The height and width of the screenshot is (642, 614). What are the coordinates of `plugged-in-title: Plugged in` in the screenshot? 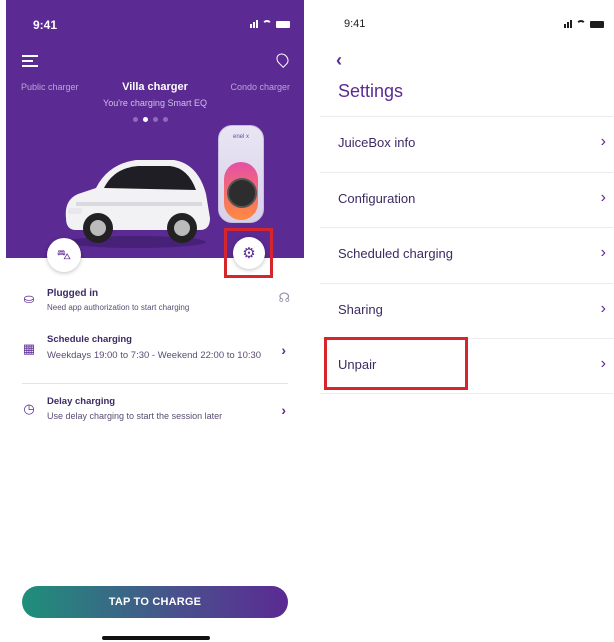 It's located at (73, 293).